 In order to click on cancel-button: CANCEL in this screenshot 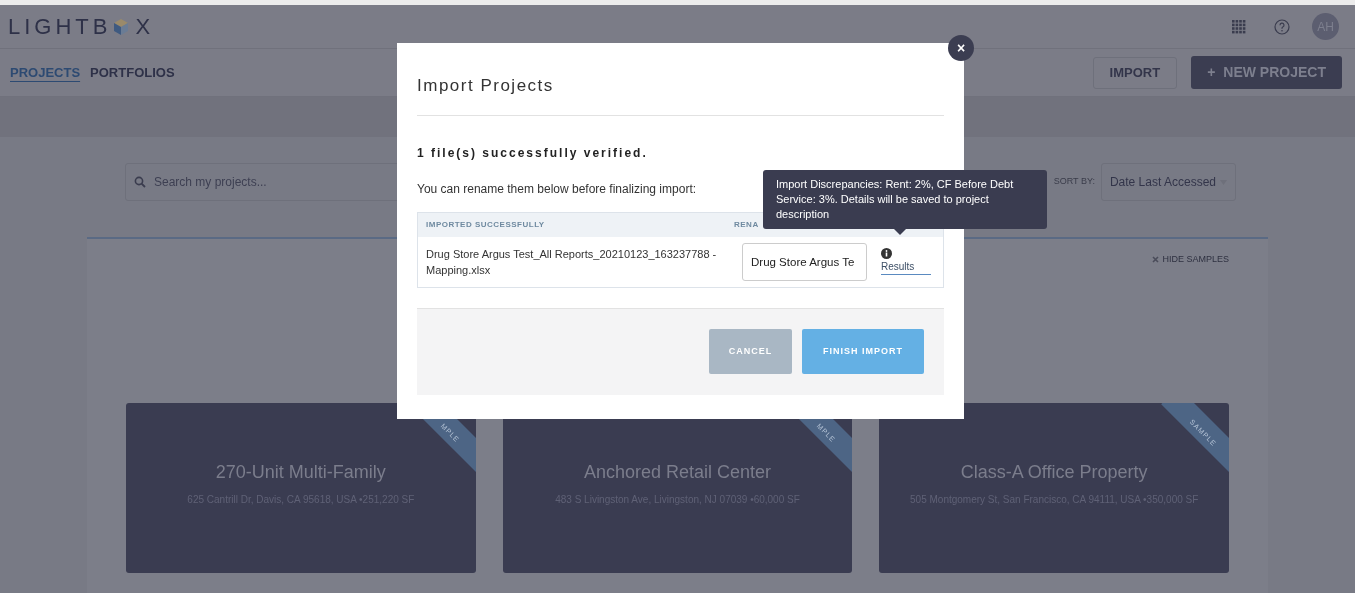, I will do `click(750, 351)`.